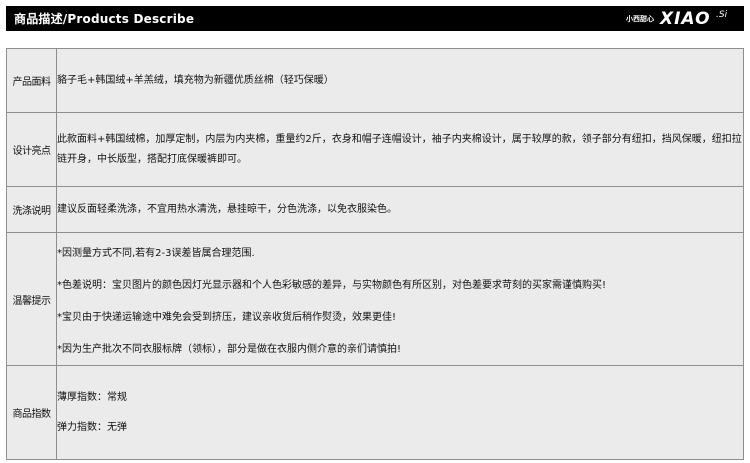 The image size is (750, 463). What do you see at coordinates (31, 412) in the screenshot?
I see `row-label: 商品指数` at bounding box center [31, 412].